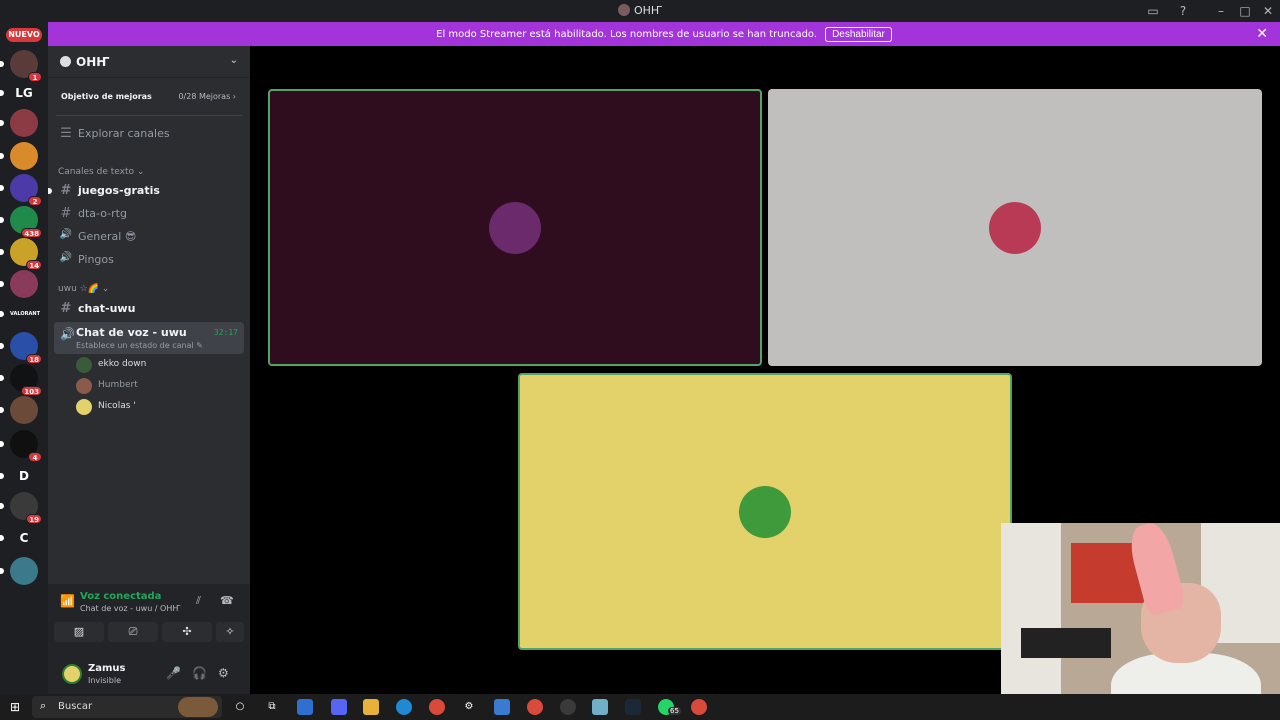 This screenshot has height=720, width=1280. Describe the element at coordinates (130, 608) in the screenshot. I see `voice-connected-subtitle: Chat de voz - uwu / OHҤ` at that location.